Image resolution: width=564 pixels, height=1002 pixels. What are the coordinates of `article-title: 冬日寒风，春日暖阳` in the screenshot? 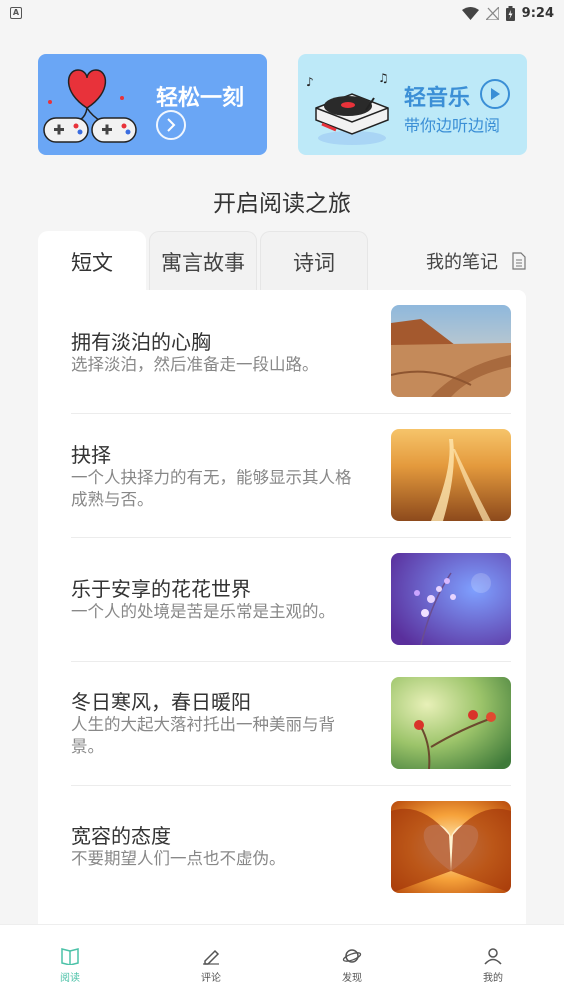 It's located at (161, 702).